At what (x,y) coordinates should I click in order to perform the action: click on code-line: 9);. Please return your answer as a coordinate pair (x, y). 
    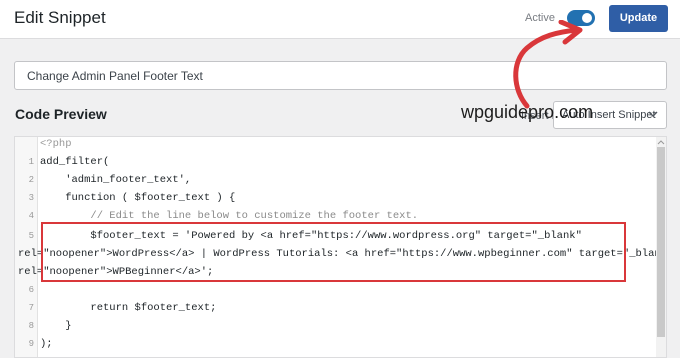
    Looking at the image, I should click on (335, 344).